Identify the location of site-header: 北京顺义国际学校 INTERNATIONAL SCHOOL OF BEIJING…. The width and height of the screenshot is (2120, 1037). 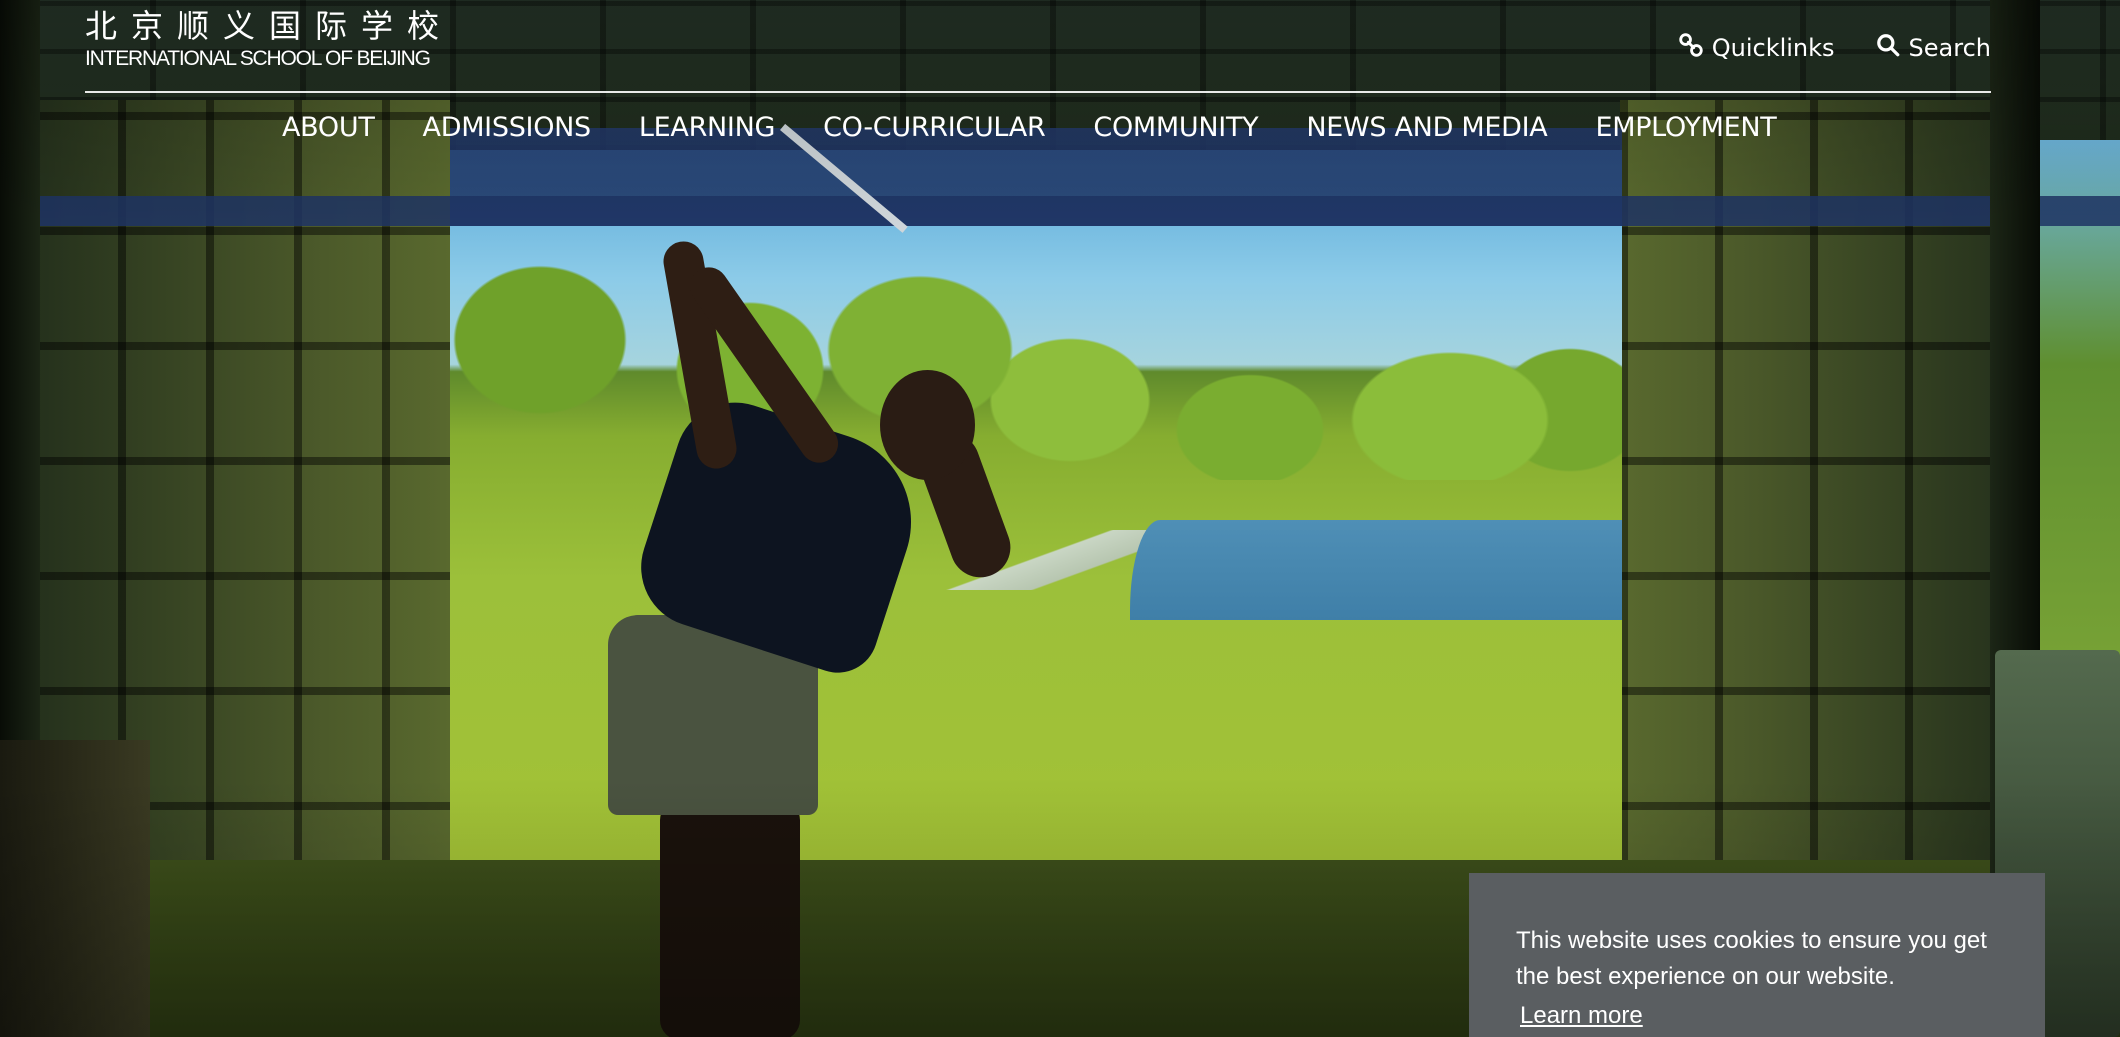
(1038, 46).